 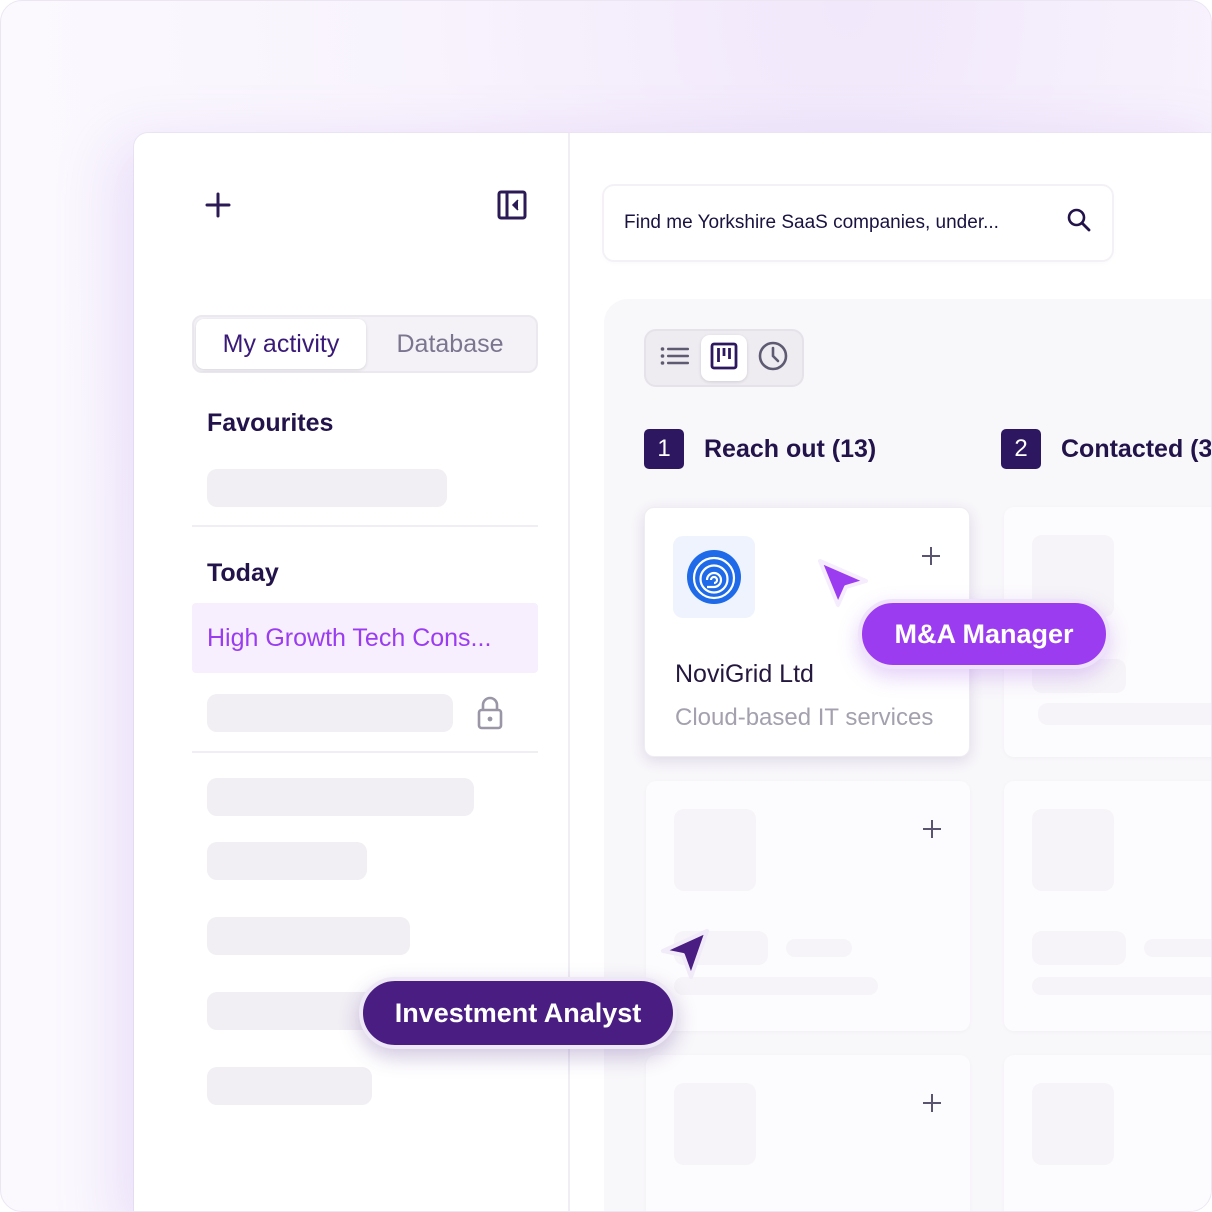 What do you see at coordinates (714, 577) in the screenshot?
I see `company-logo` at bounding box center [714, 577].